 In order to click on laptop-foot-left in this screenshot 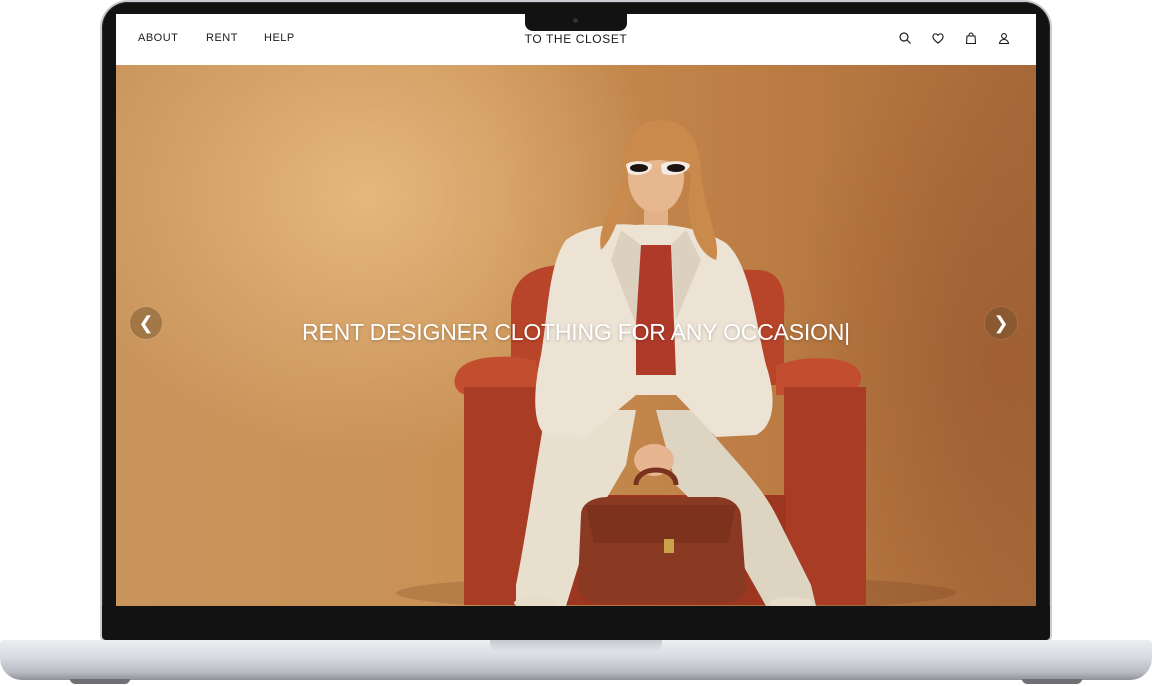, I will do `click(100, 681)`.